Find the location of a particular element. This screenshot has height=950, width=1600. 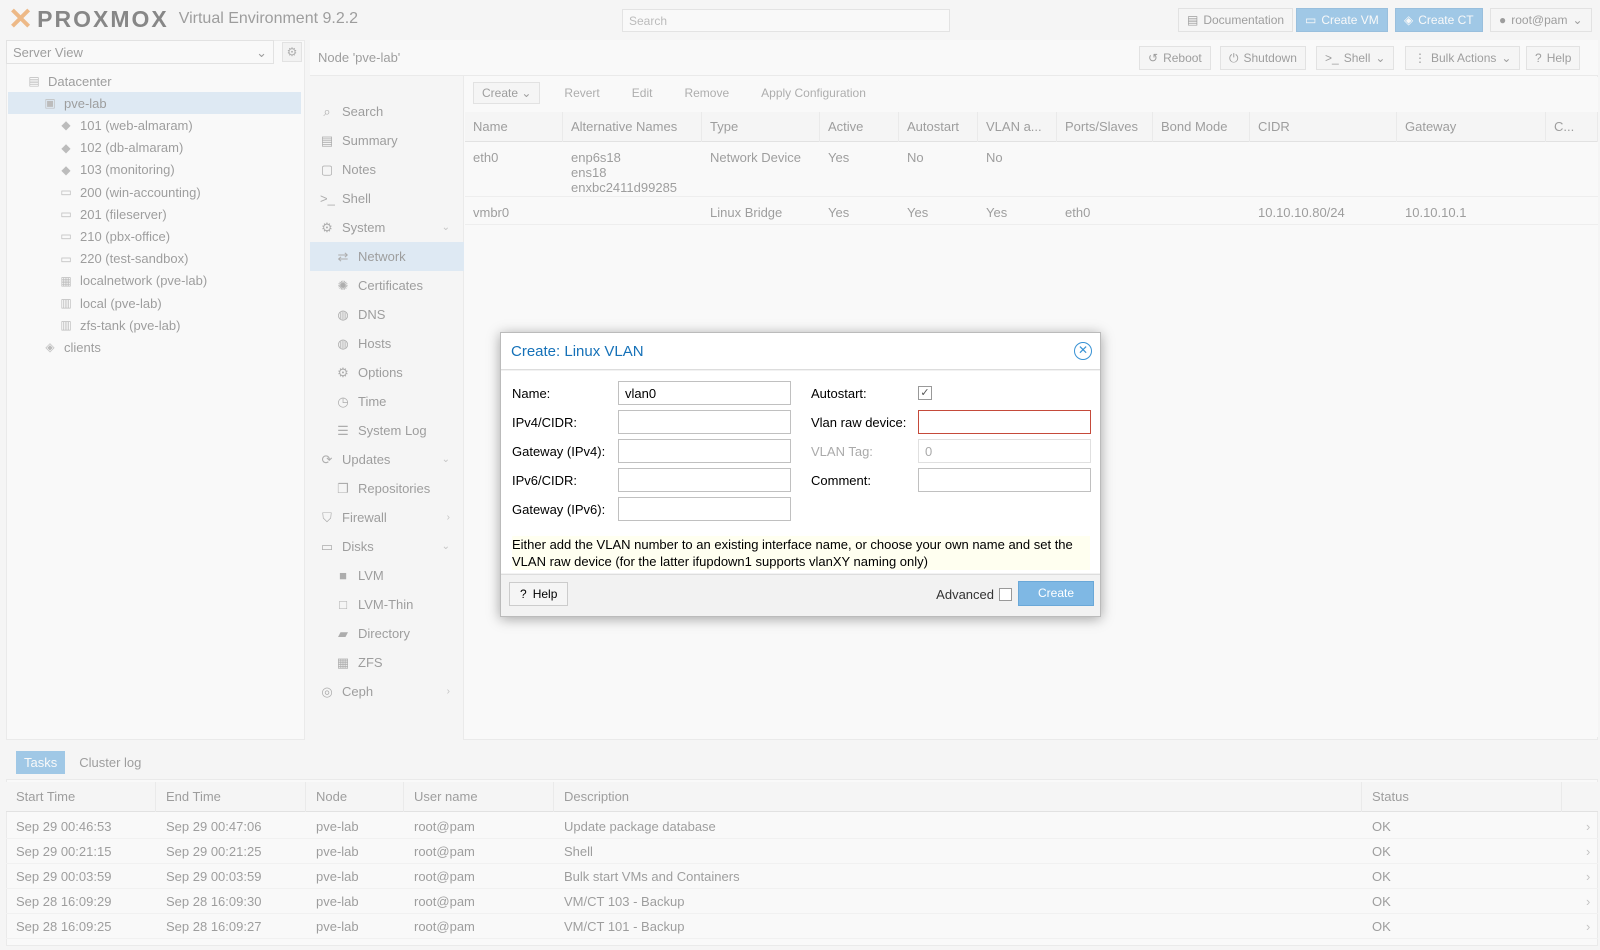

create-network-button: Create ⌄ is located at coordinates (507, 93).